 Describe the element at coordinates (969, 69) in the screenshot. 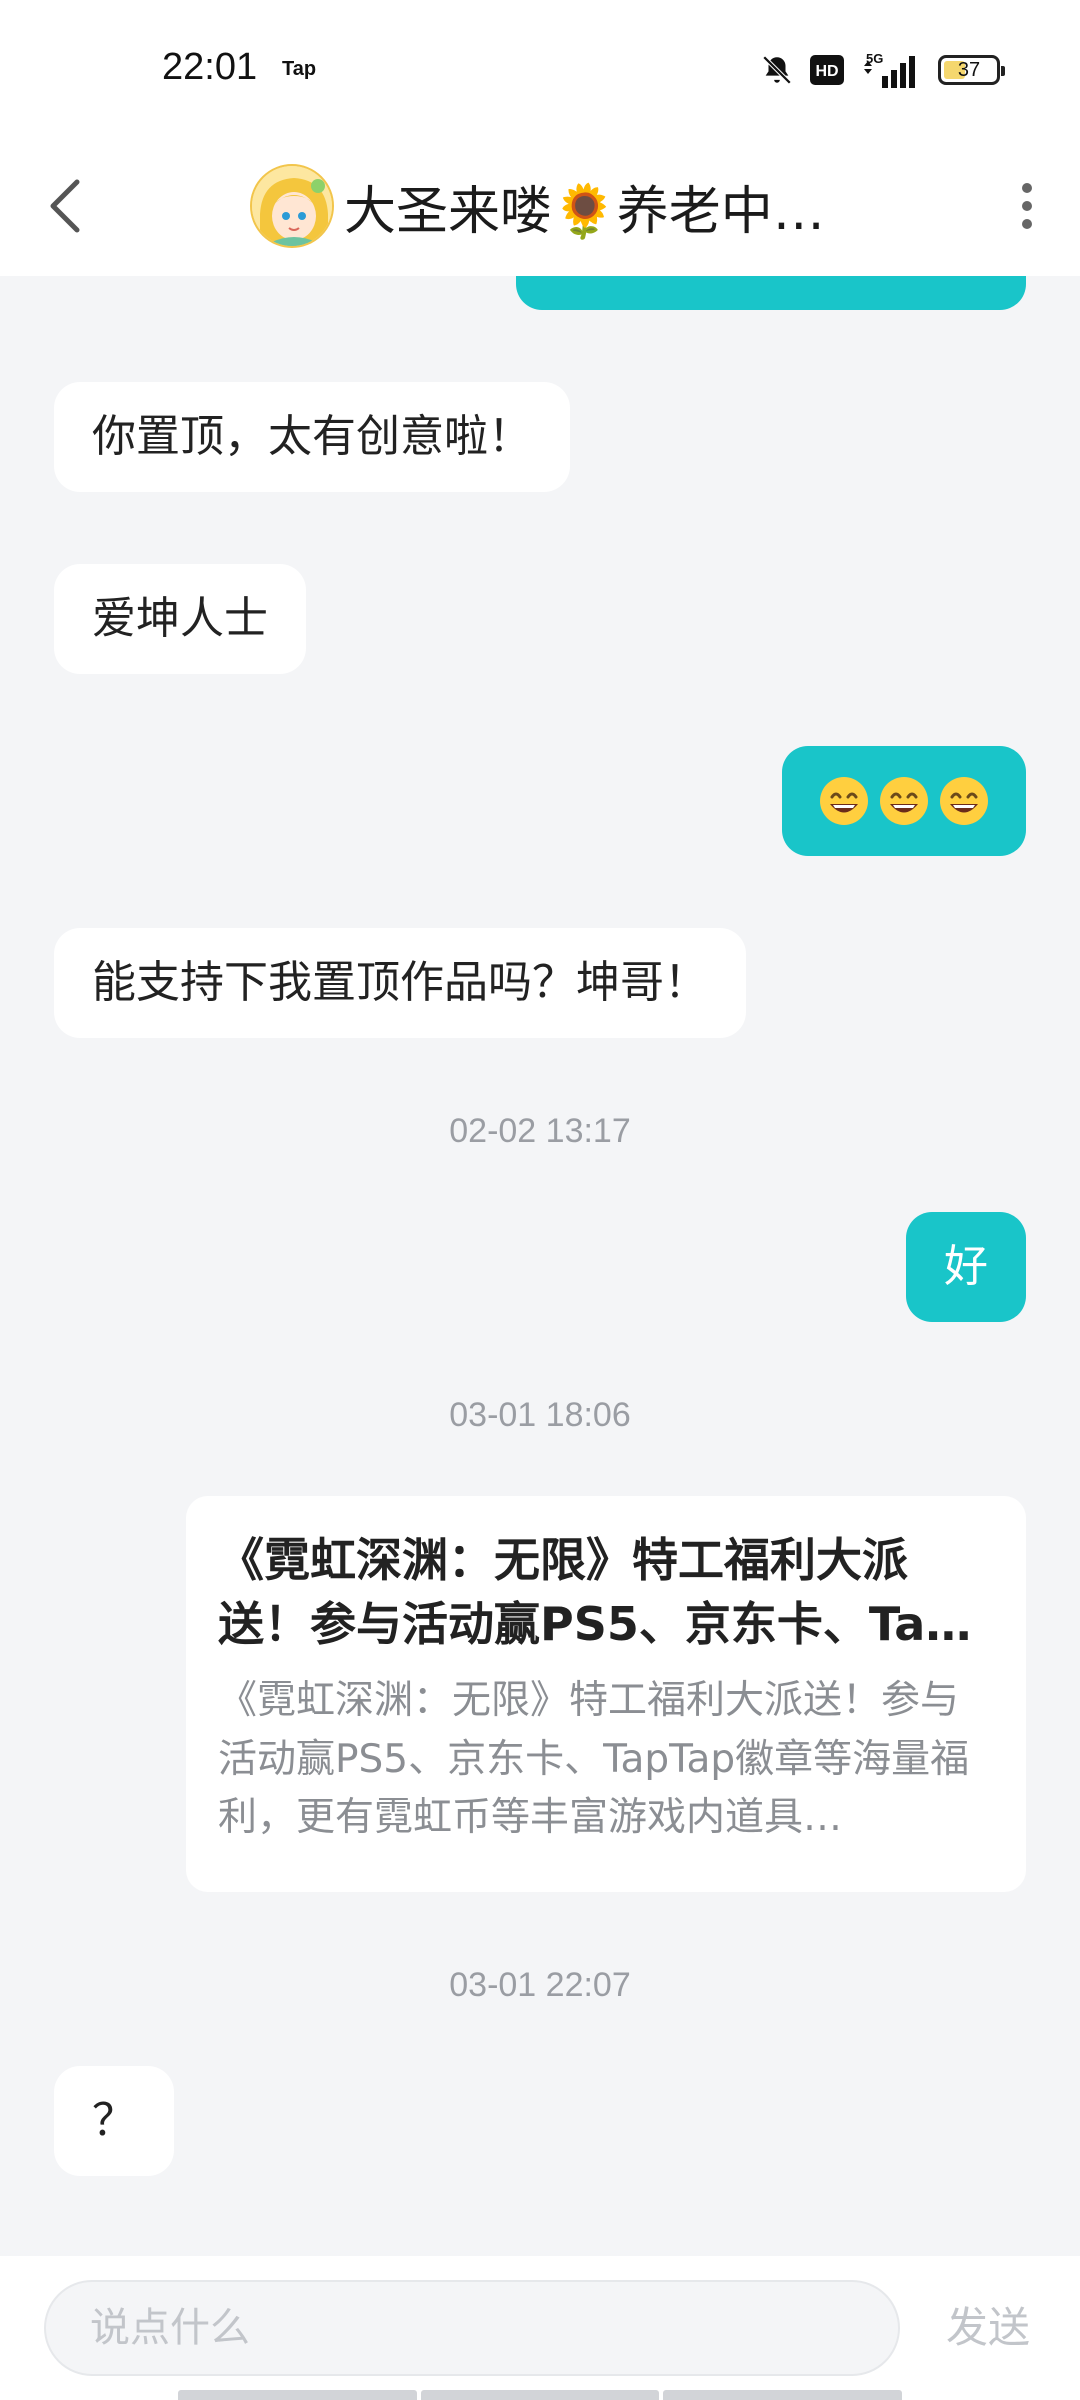

I see `battery-level: 37` at that location.